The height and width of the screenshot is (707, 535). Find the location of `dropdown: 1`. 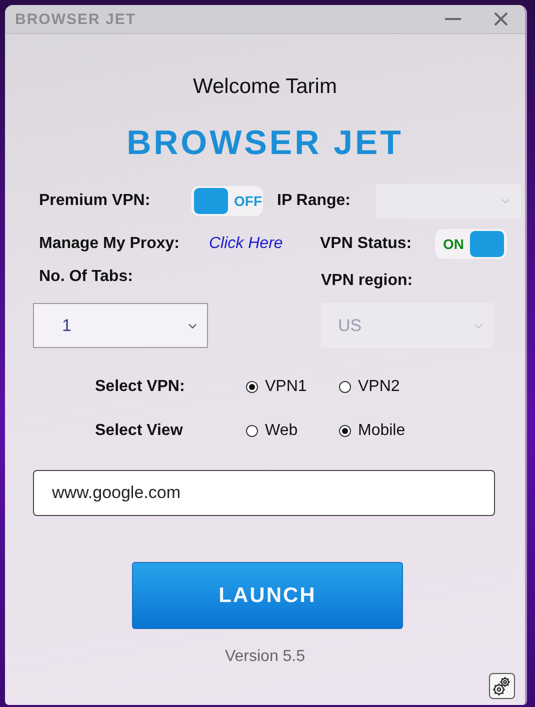

dropdown: 1 is located at coordinates (120, 325).